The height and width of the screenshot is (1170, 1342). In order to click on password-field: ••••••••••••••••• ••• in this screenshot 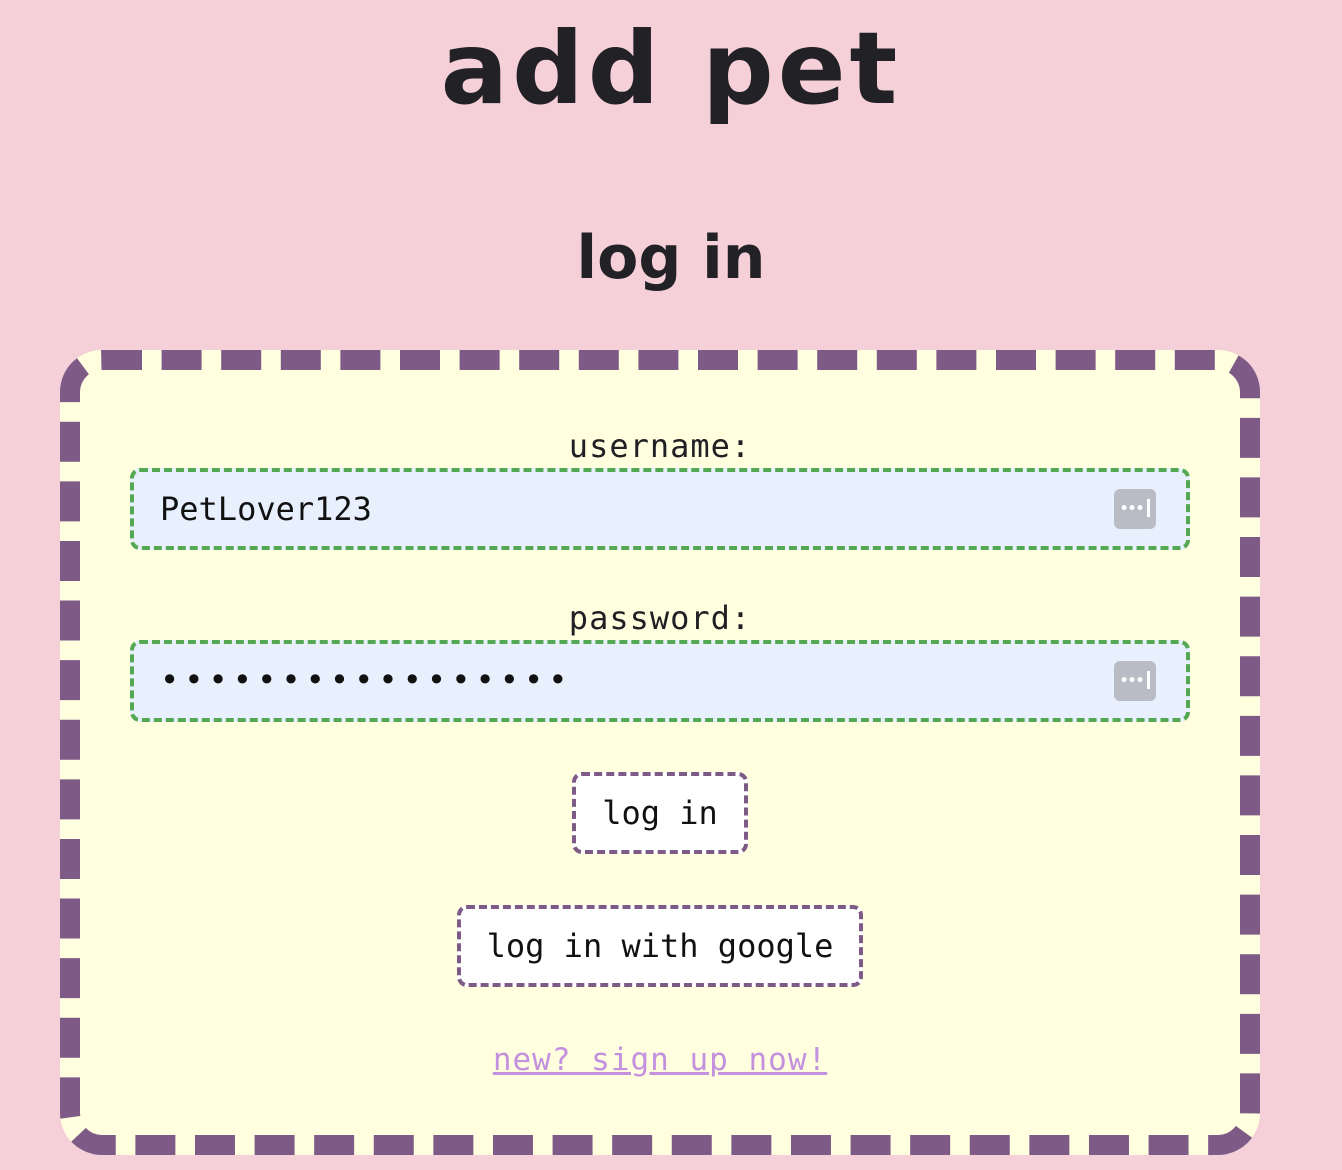, I will do `click(660, 681)`.